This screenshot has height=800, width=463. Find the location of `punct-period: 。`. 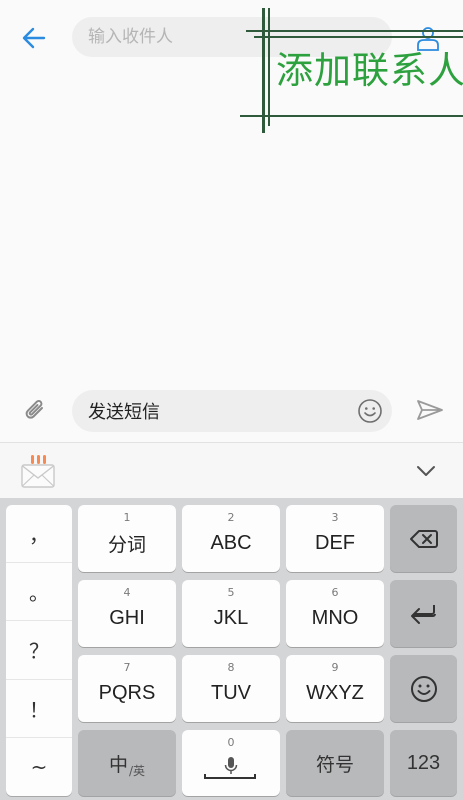

punct-period: 。 is located at coordinates (39, 592).